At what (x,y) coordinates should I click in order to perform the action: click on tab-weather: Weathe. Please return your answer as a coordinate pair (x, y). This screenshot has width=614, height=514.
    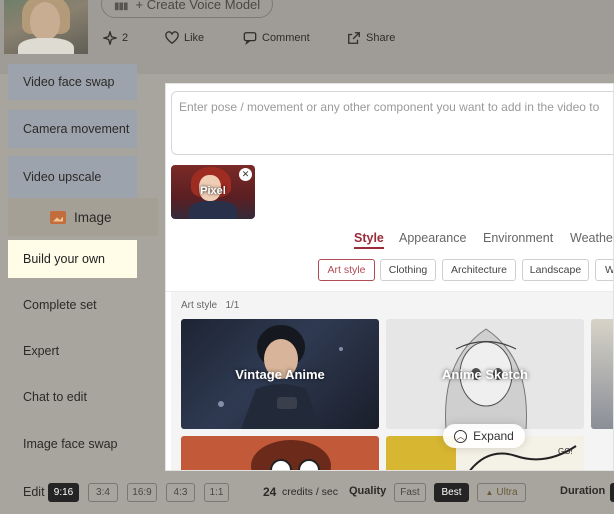
    Looking at the image, I should click on (591, 238).